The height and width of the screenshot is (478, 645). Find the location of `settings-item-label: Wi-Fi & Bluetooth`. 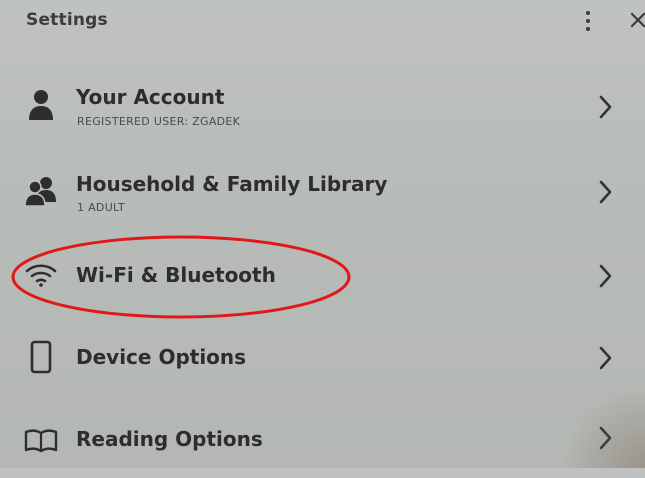

settings-item-label: Wi-Fi & Bluetooth is located at coordinates (176, 275).